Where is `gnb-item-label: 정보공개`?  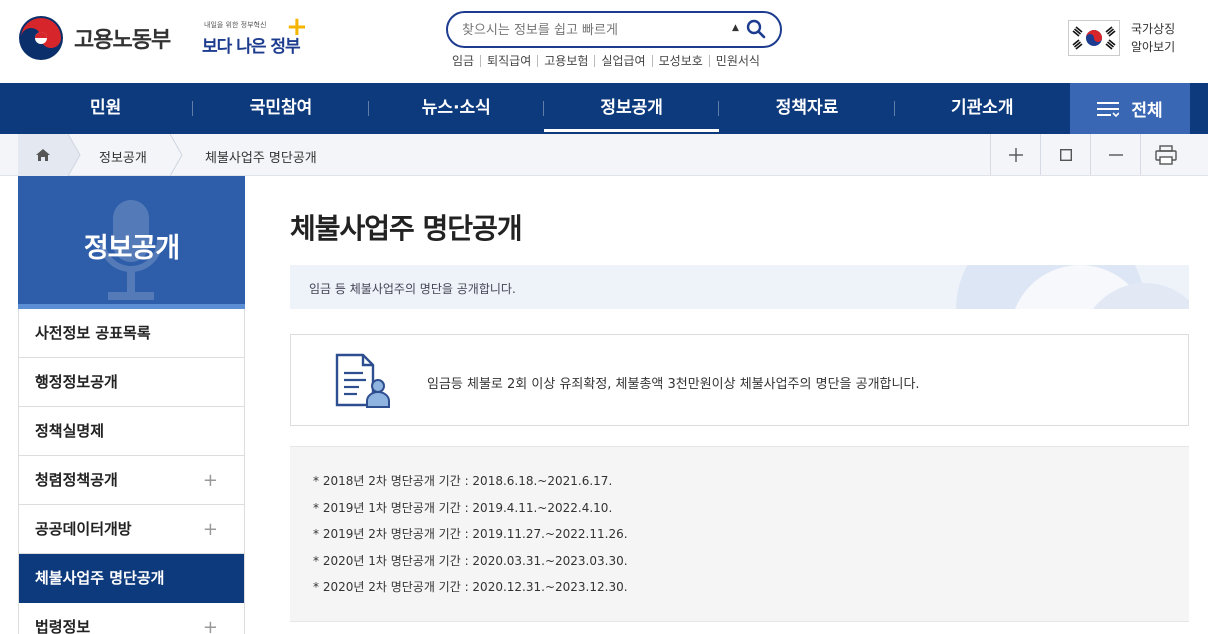 gnb-item-label: 정보공개 is located at coordinates (631, 108).